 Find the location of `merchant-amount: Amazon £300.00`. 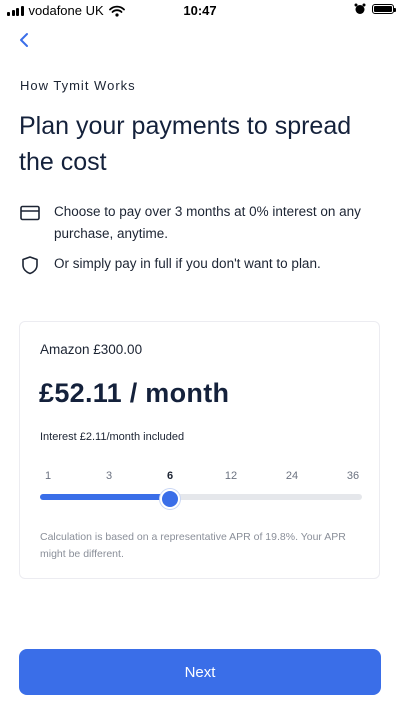

merchant-amount: Amazon £300.00 is located at coordinates (91, 349).